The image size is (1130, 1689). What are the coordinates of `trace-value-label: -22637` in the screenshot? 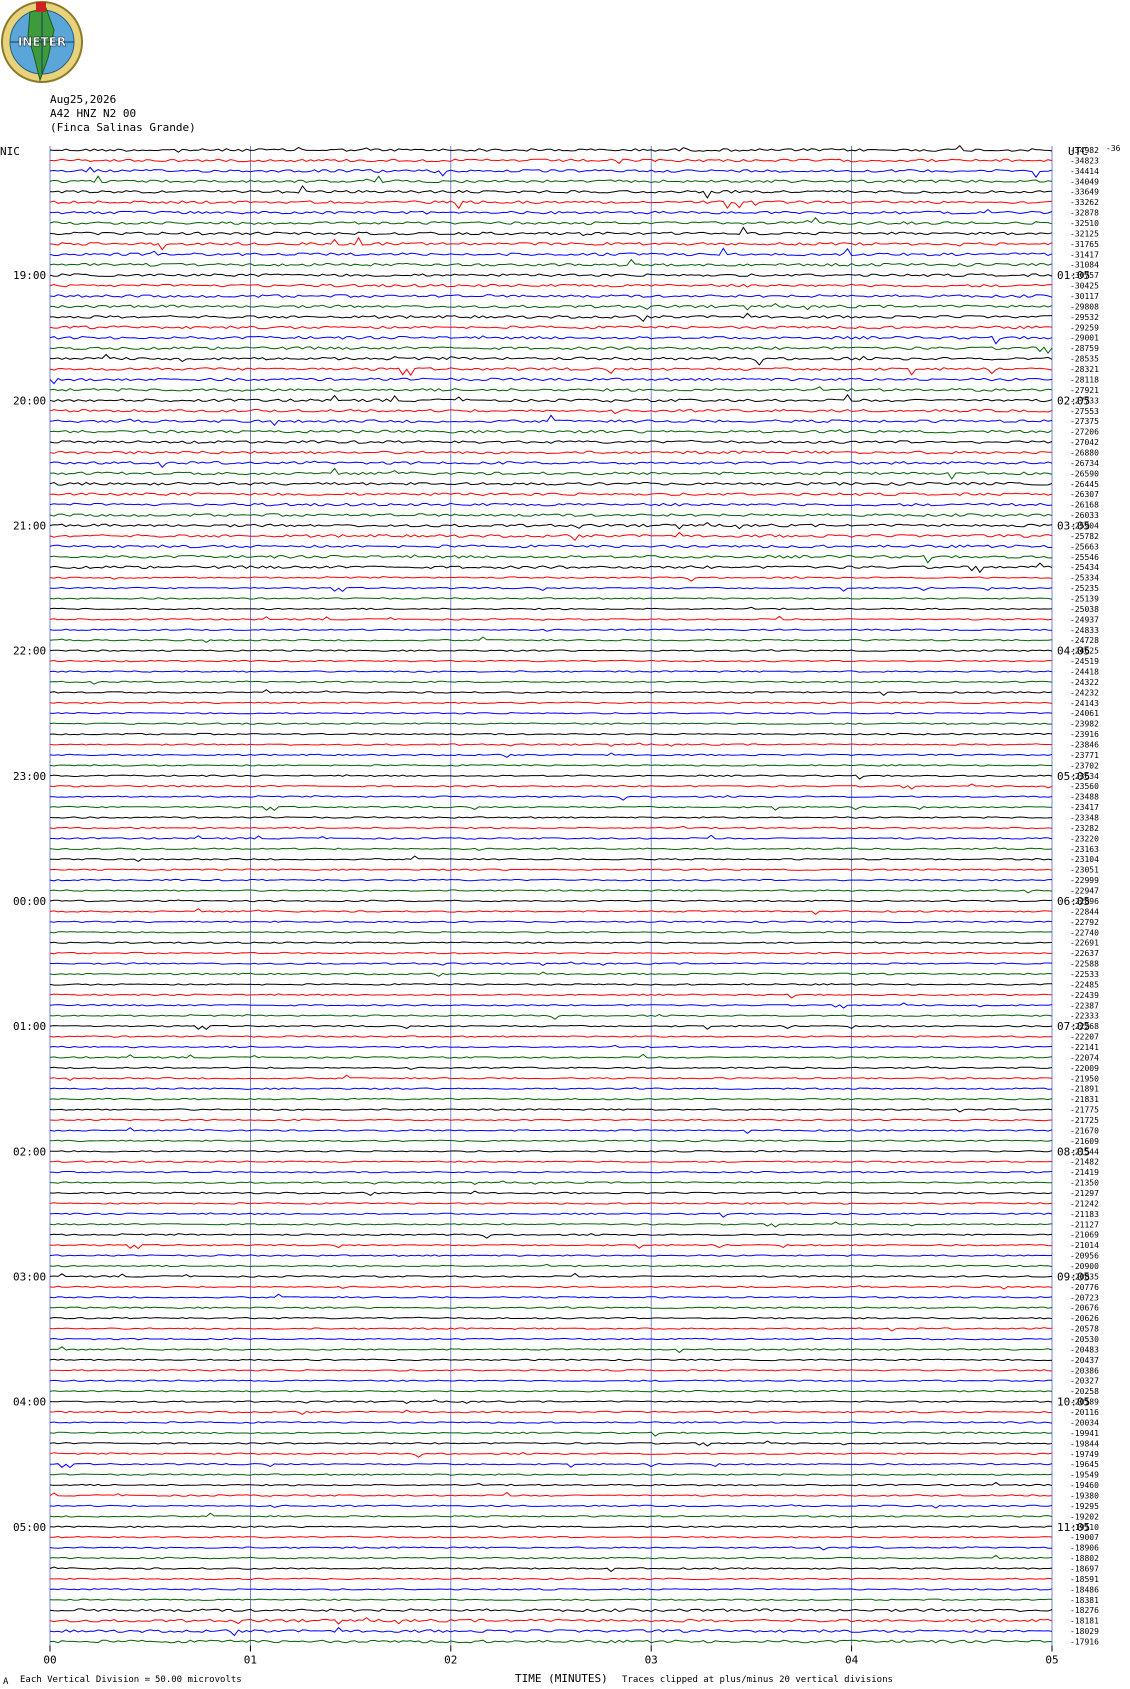 It's located at (1084, 953).